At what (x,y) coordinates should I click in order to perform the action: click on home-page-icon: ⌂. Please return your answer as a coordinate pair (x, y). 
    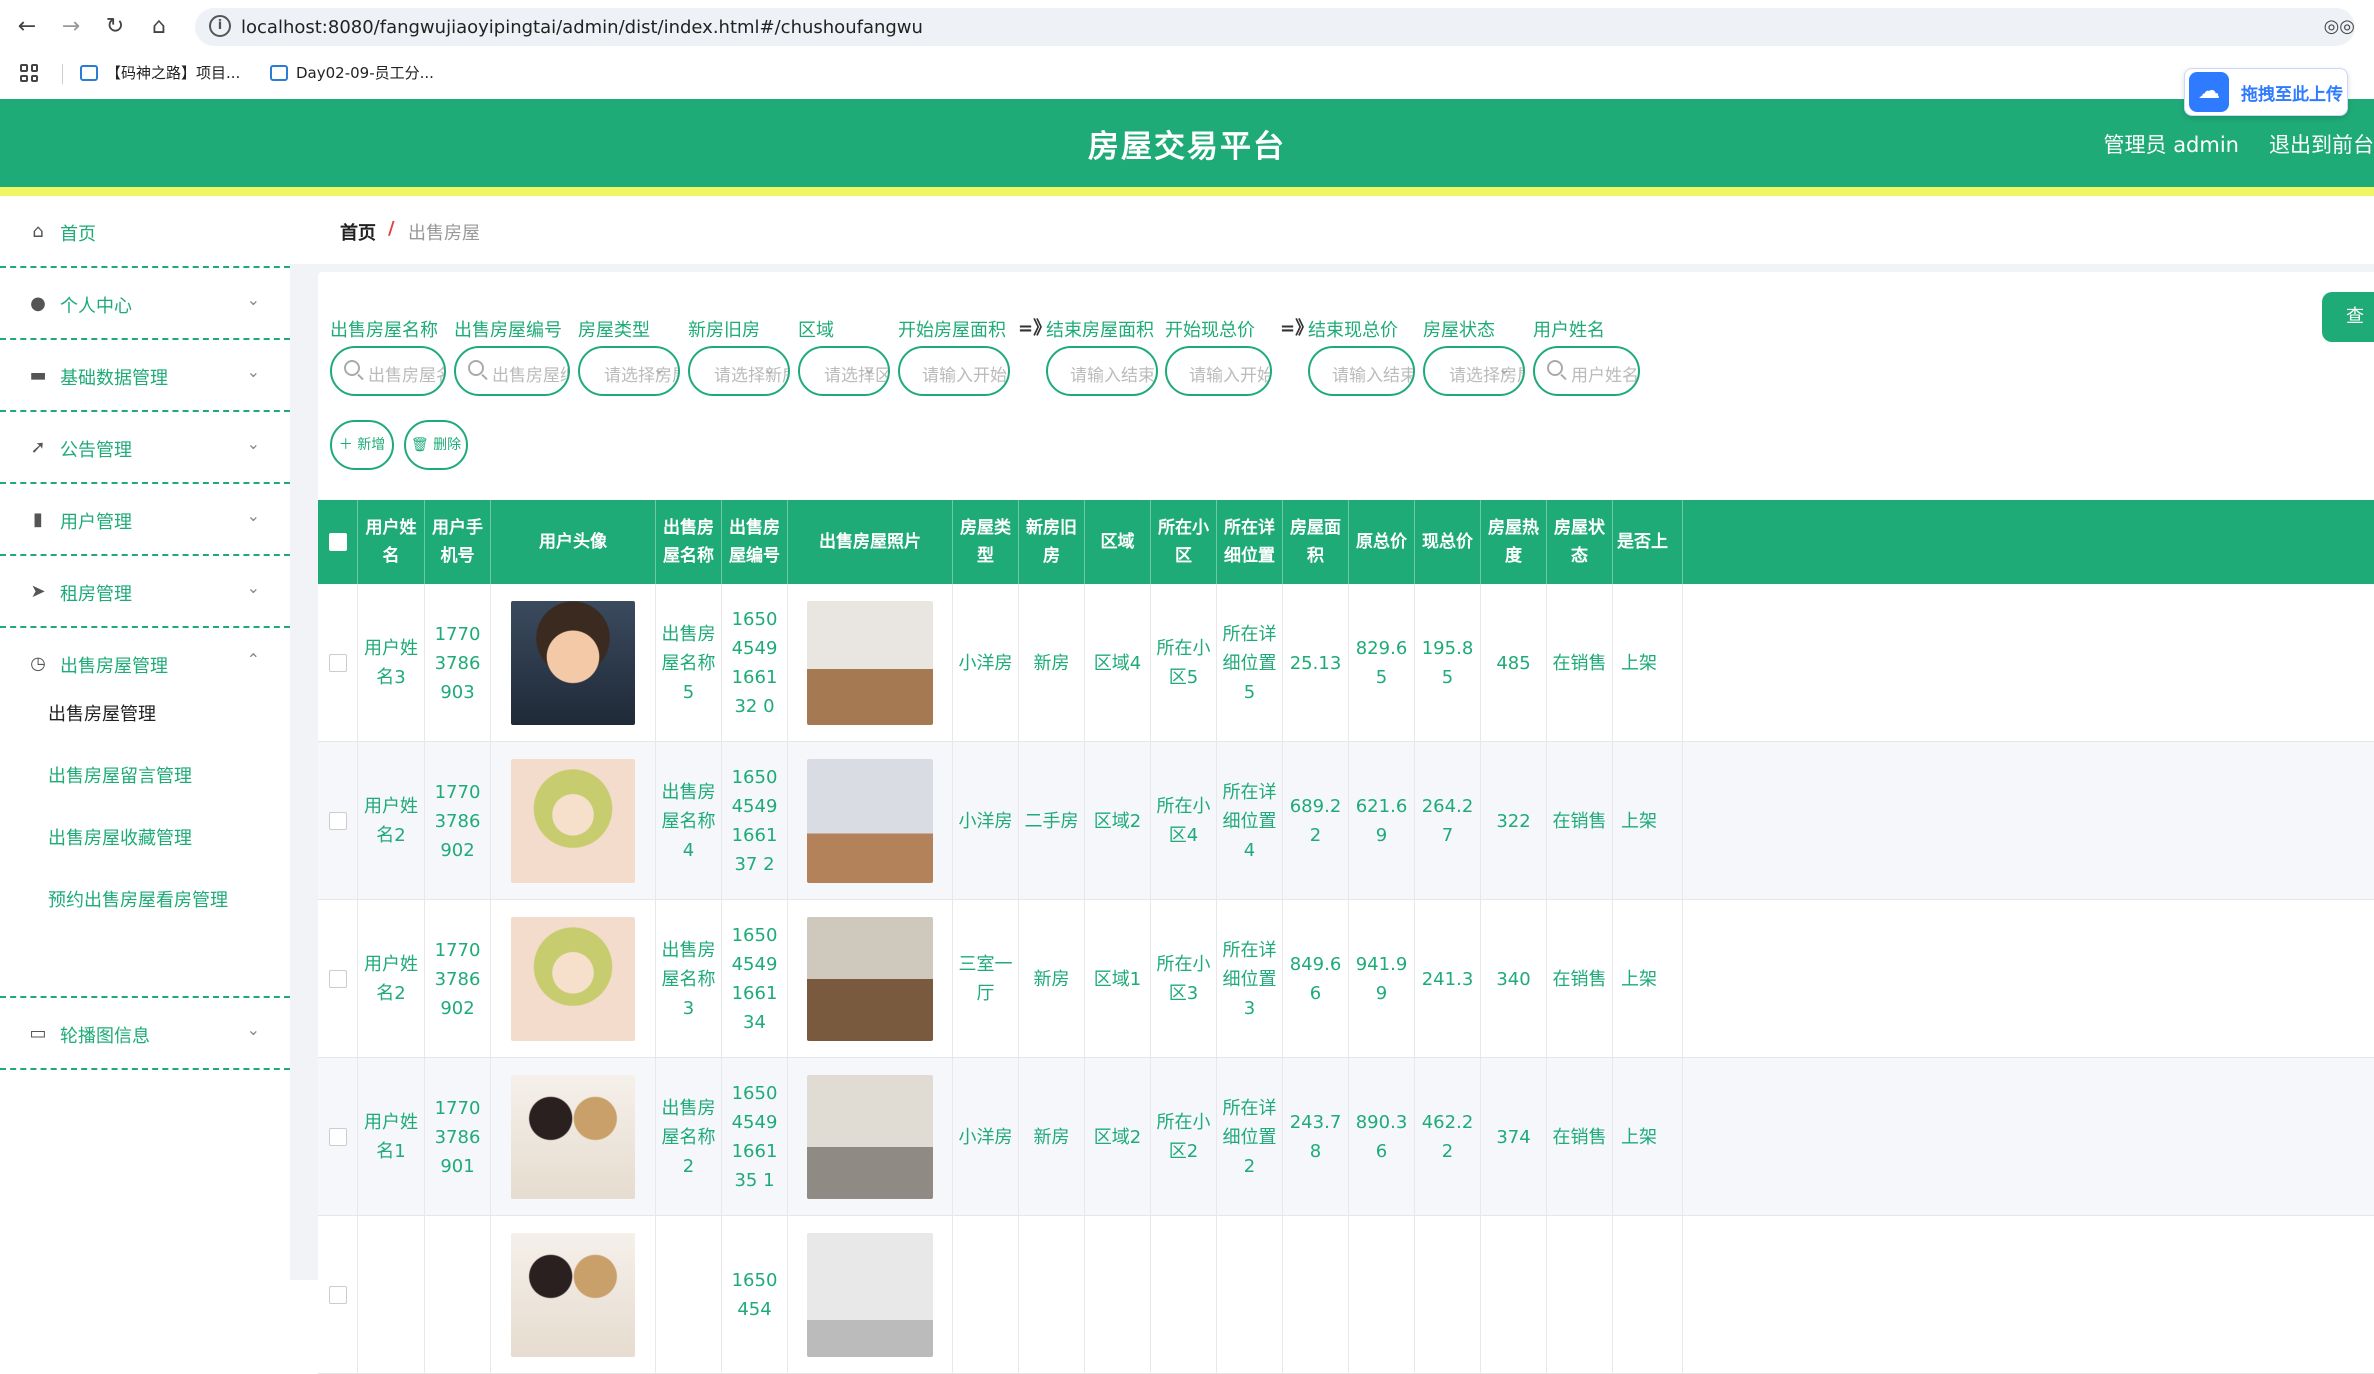
    Looking at the image, I should click on (159, 27).